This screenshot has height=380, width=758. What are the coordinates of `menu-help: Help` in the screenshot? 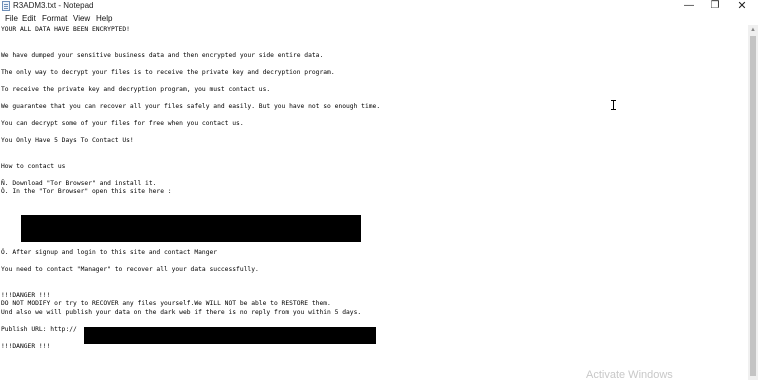 It's located at (104, 19).